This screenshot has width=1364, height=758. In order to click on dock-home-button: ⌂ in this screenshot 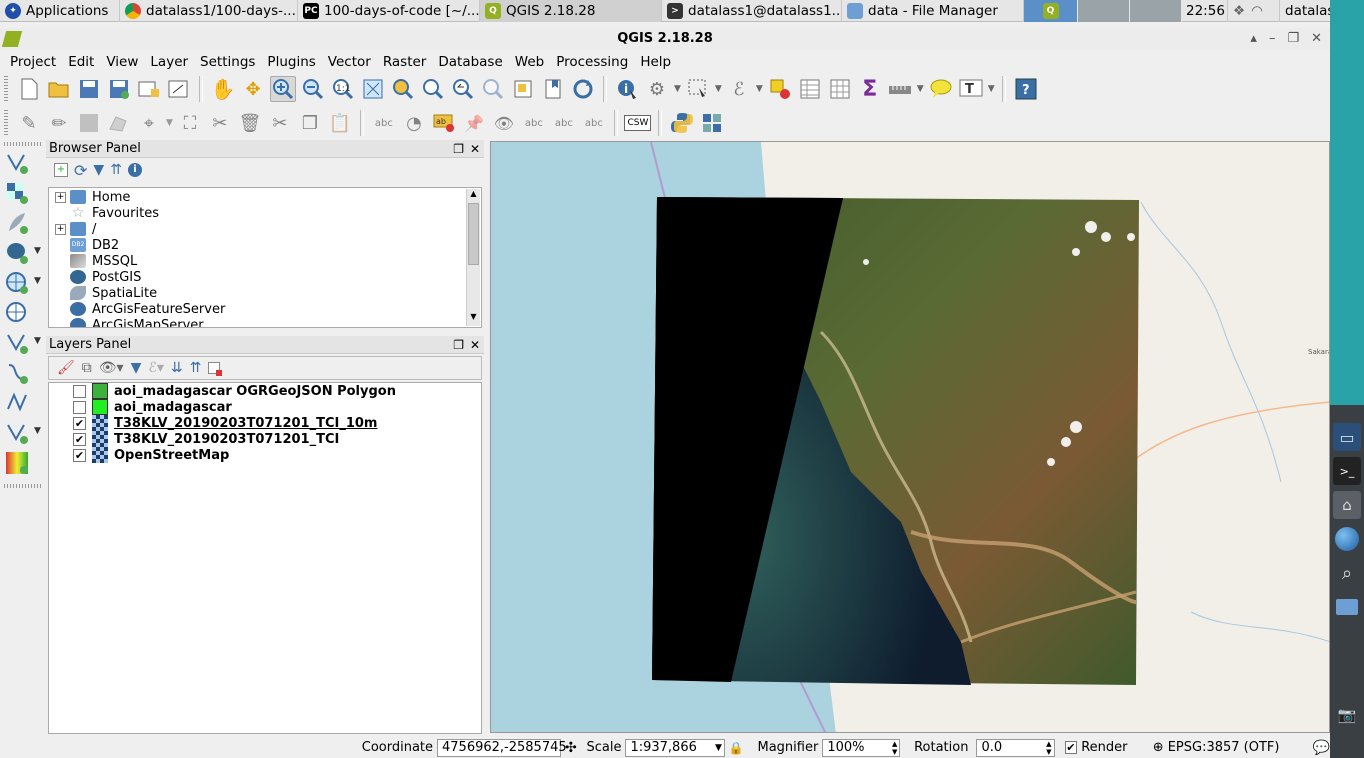, I will do `click(1347, 505)`.